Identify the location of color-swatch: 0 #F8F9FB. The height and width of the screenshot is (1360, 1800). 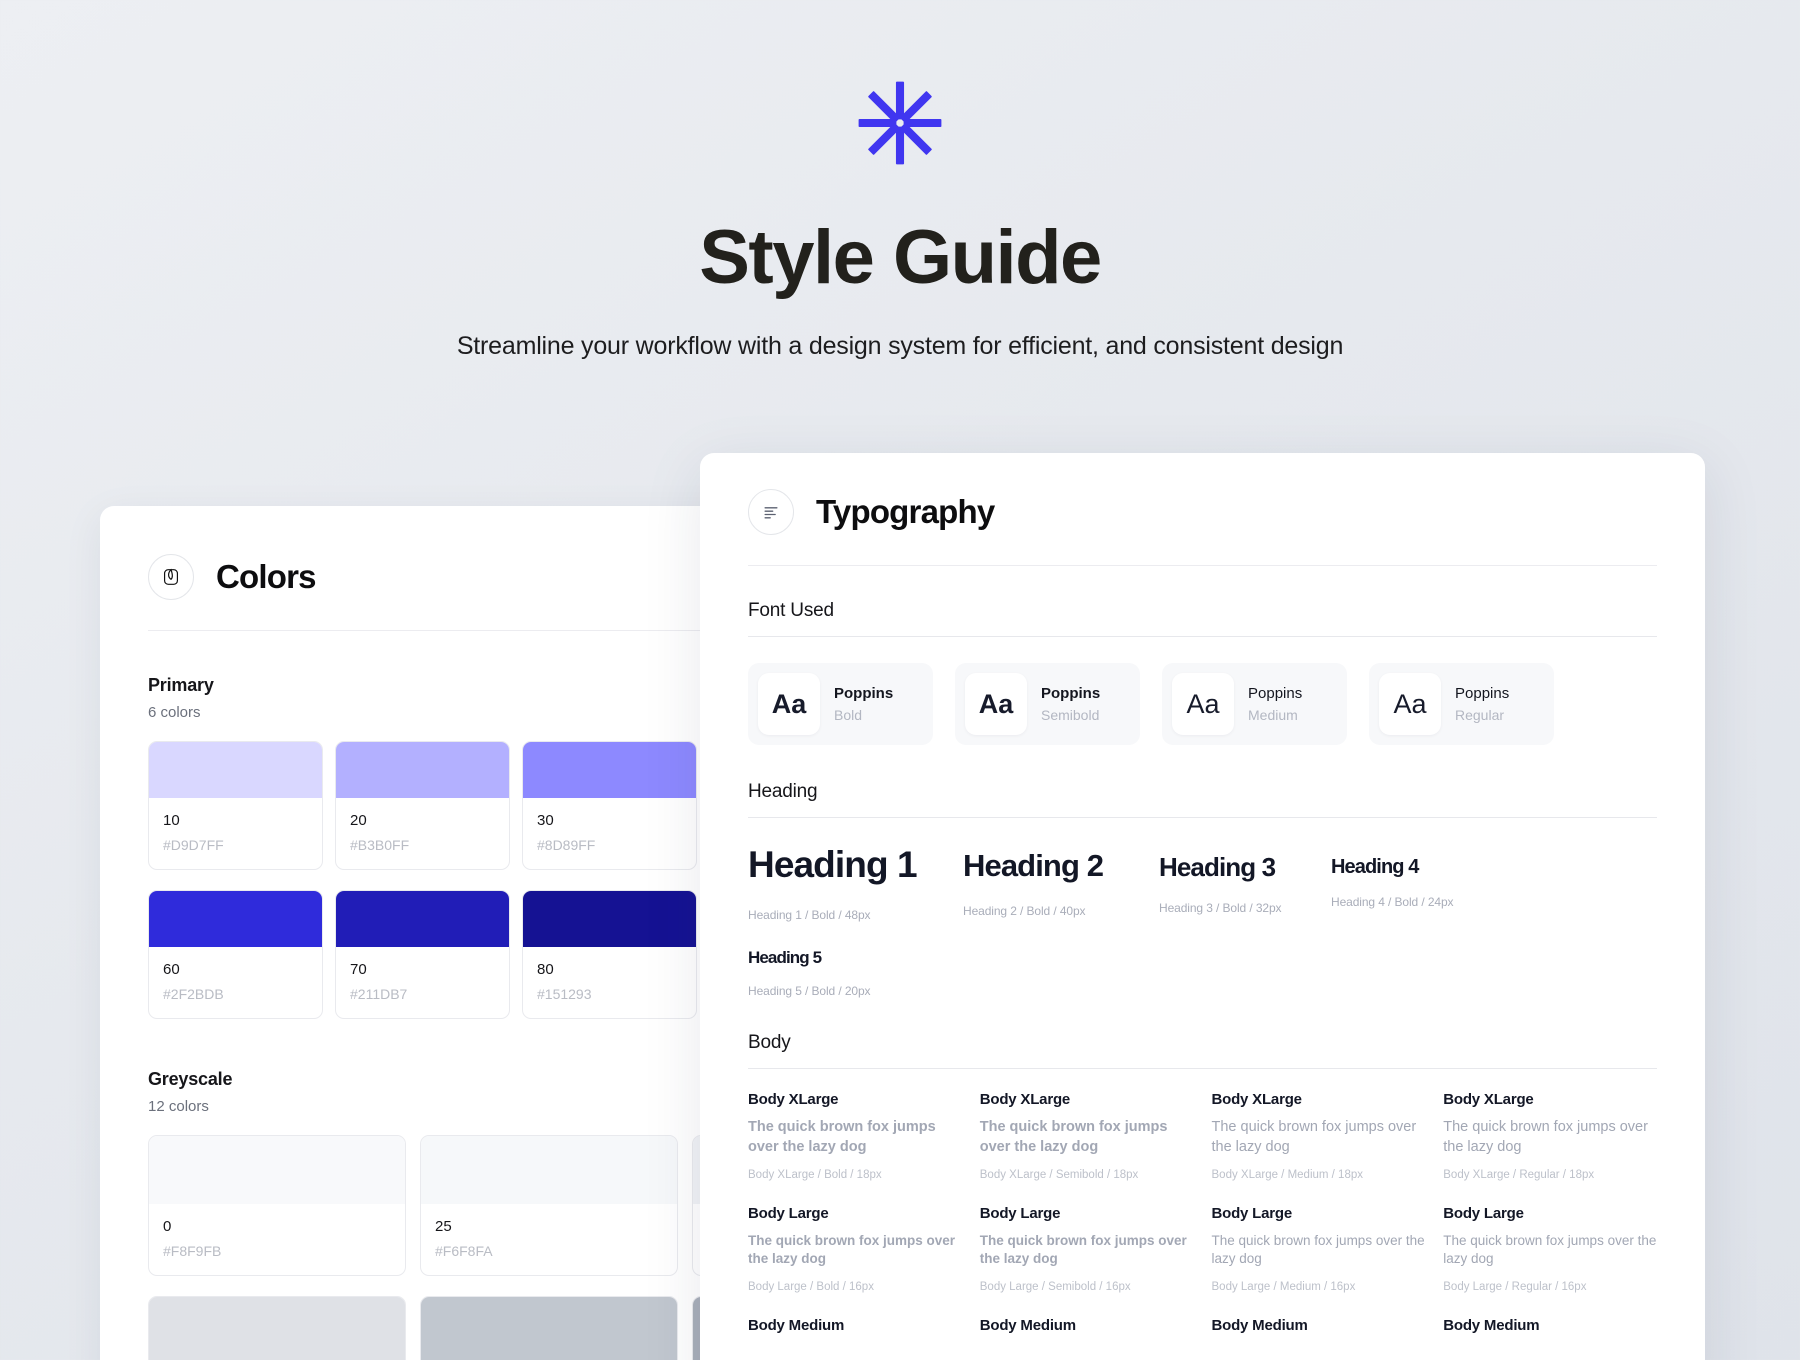
(277, 1205).